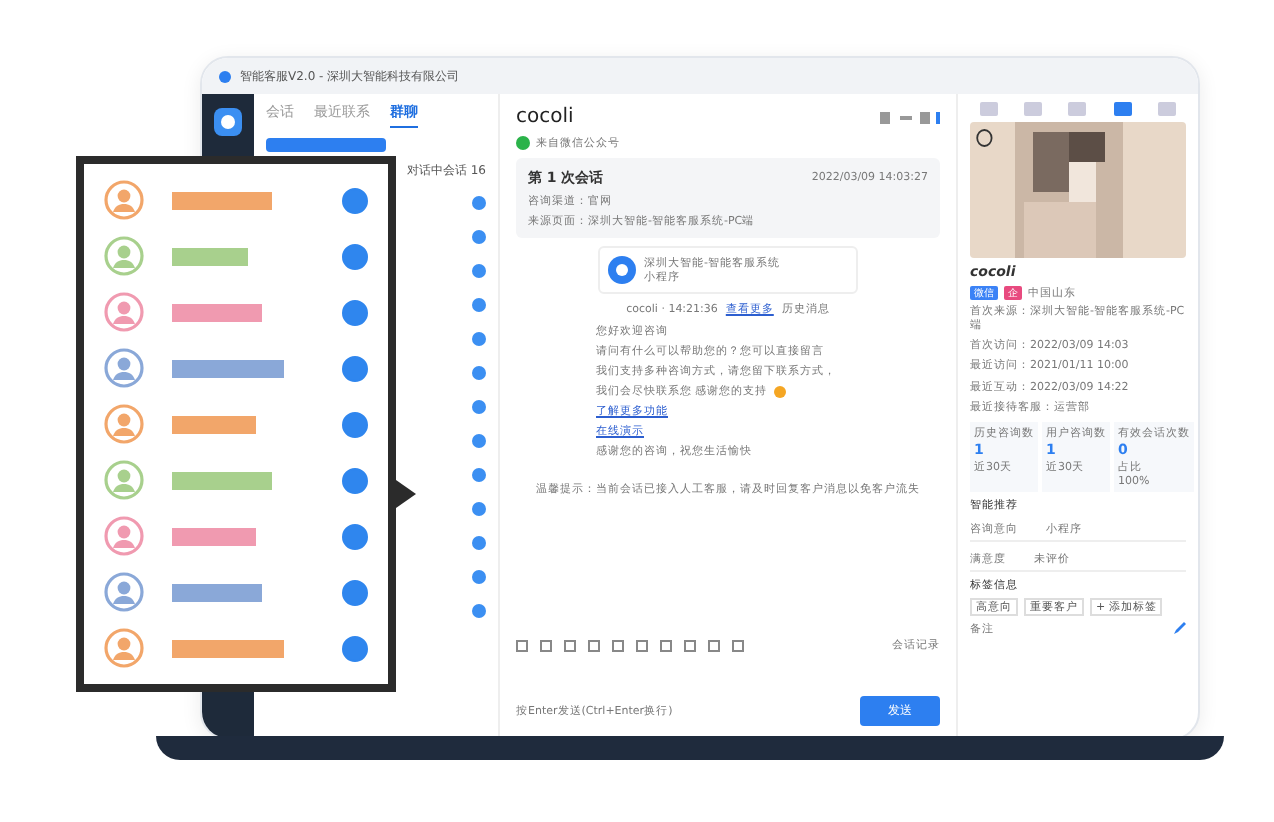  Describe the element at coordinates (910, 117) in the screenshot. I see `toolbar-icons` at that location.